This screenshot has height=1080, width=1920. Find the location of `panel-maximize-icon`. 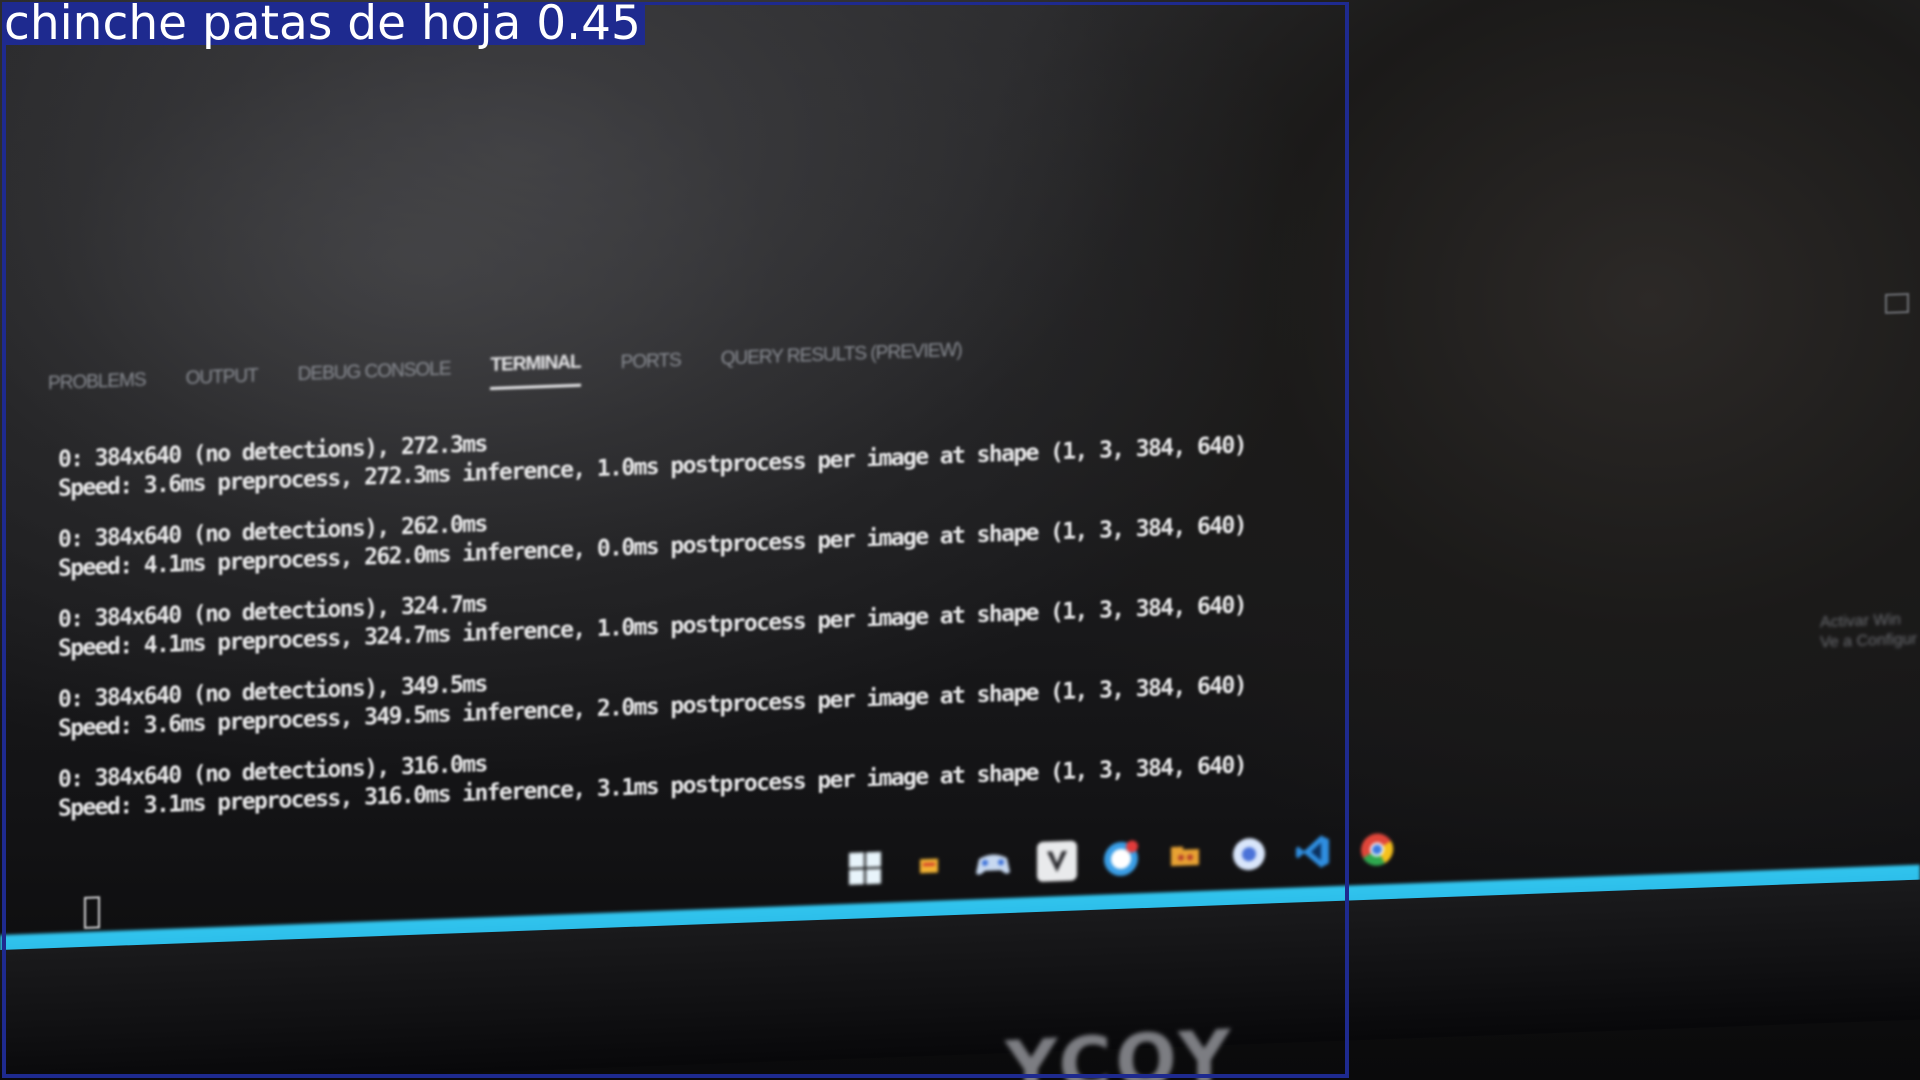

panel-maximize-icon is located at coordinates (1897, 303).